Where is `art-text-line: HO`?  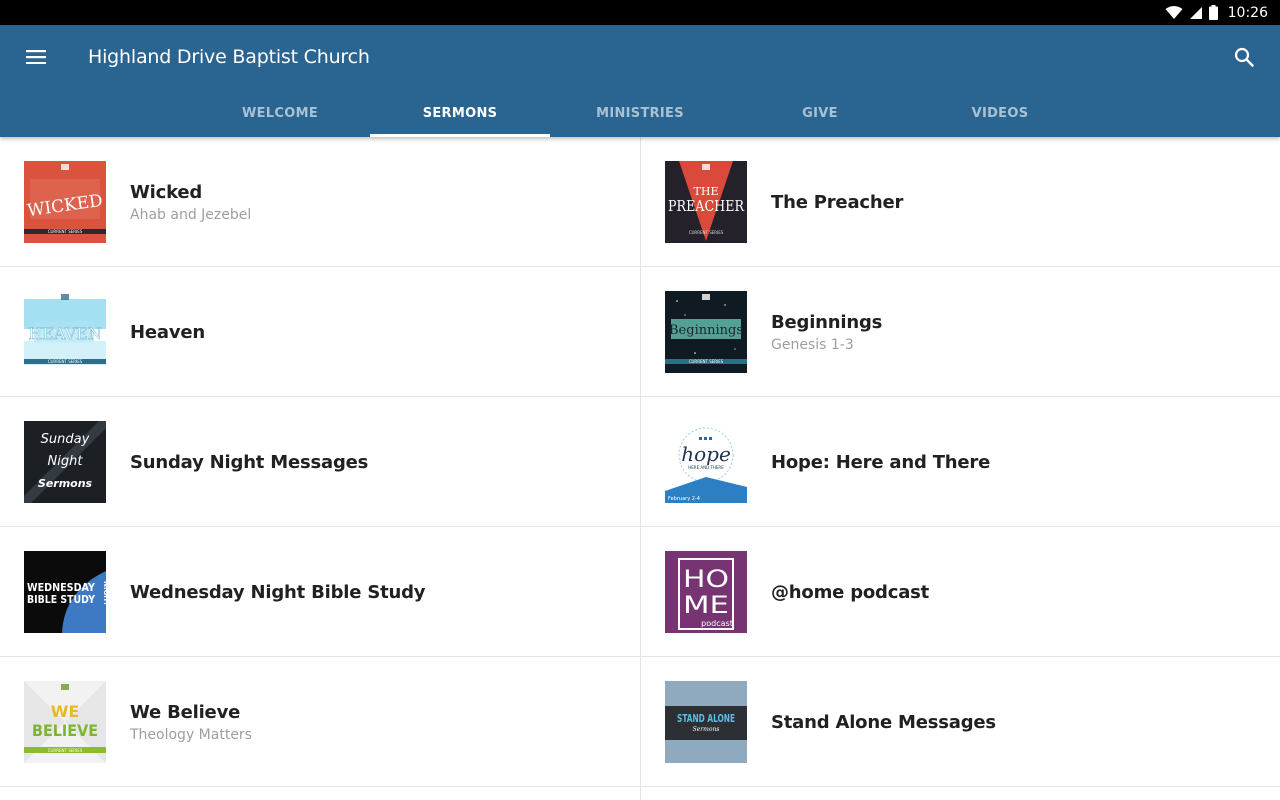 art-text-line: HO is located at coordinates (706, 579).